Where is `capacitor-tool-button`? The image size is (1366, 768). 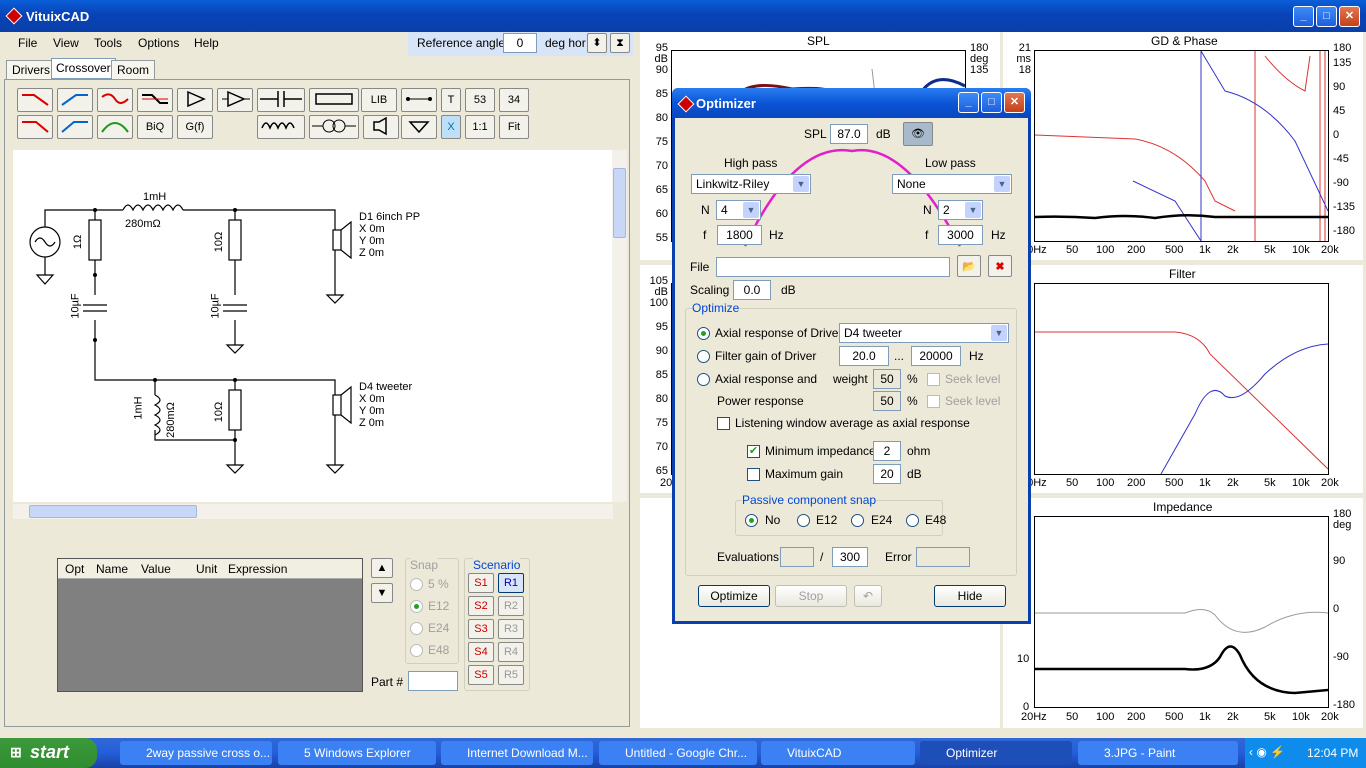 capacitor-tool-button is located at coordinates (281, 100).